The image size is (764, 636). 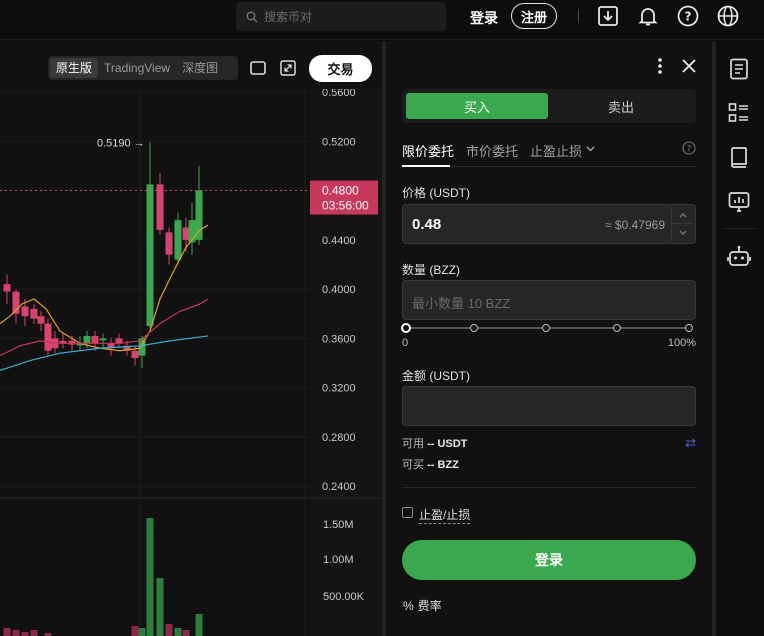 I want to click on can-buy-value: -- BZZ, so click(x=443, y=465).